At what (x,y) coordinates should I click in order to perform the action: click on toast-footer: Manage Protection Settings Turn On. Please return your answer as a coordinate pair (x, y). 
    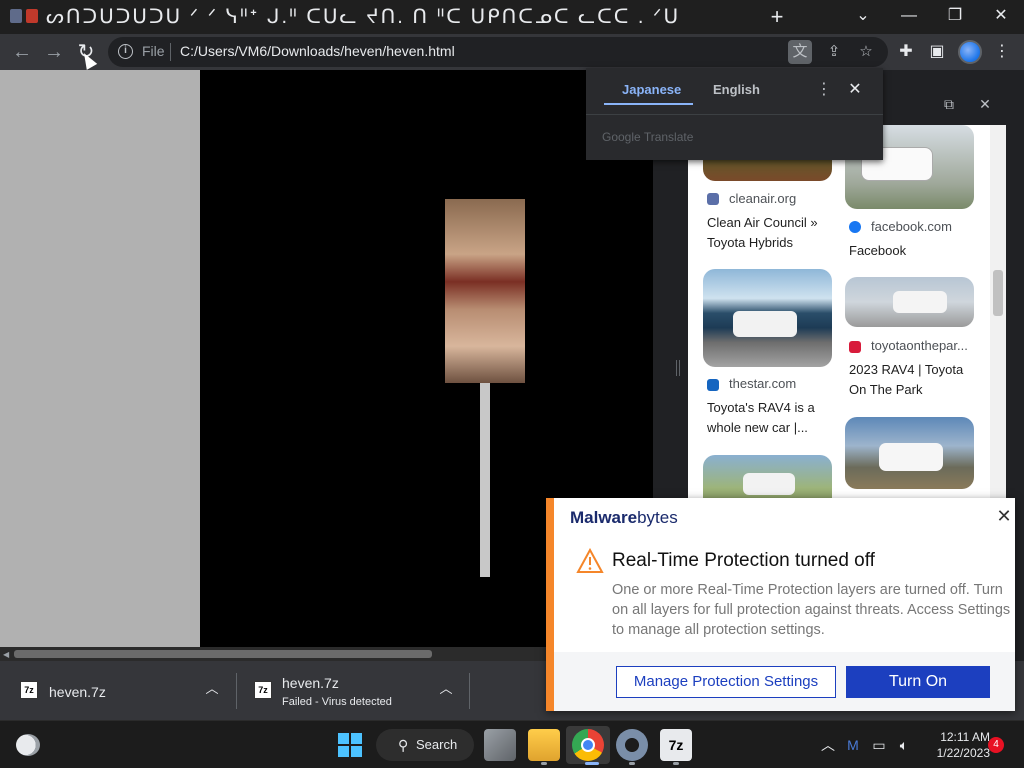
    Looking at the image, I should click on (784, 681).